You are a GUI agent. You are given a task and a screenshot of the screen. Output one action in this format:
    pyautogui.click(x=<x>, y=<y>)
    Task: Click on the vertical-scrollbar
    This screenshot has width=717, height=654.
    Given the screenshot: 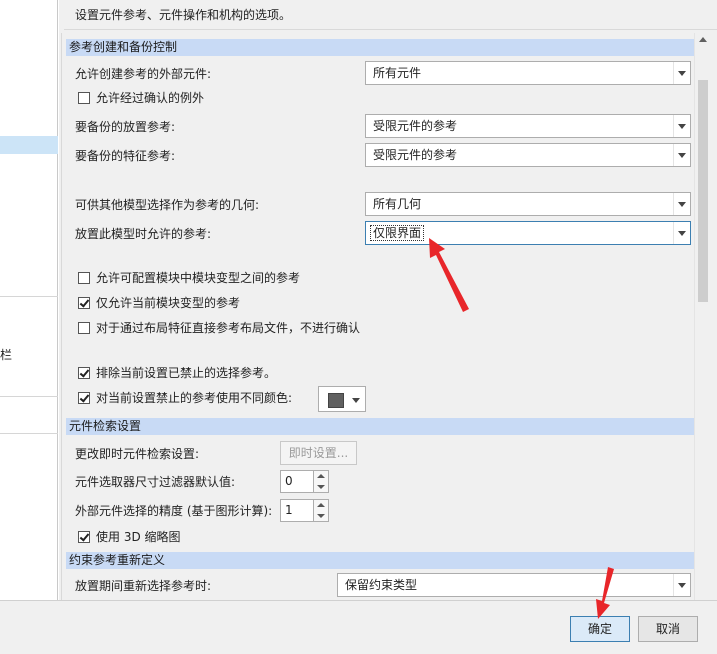 What is the action you would take?
    pyautogui.click(x=702, y=316)
    